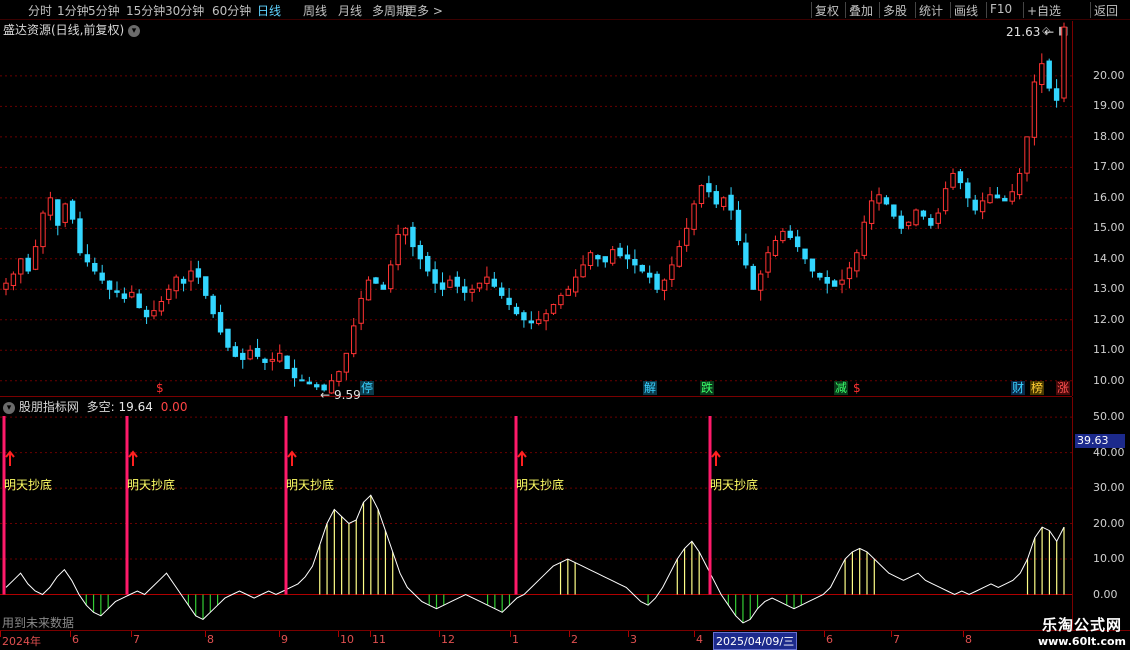  Describe the element at coordinates (650, 388) in the screenshot. I see `event-tag: 解` at that location.